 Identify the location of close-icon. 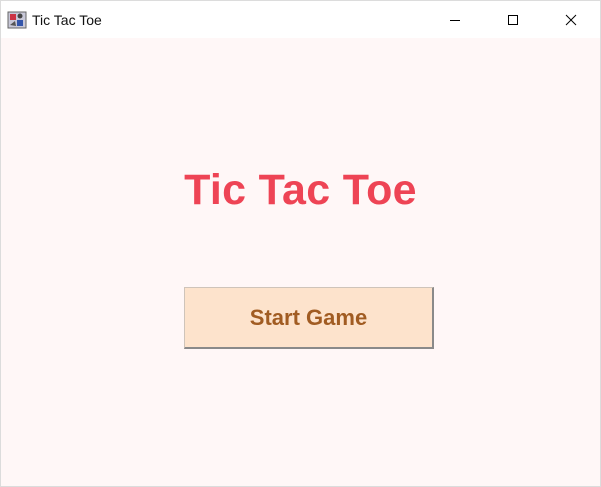
(571, 20).